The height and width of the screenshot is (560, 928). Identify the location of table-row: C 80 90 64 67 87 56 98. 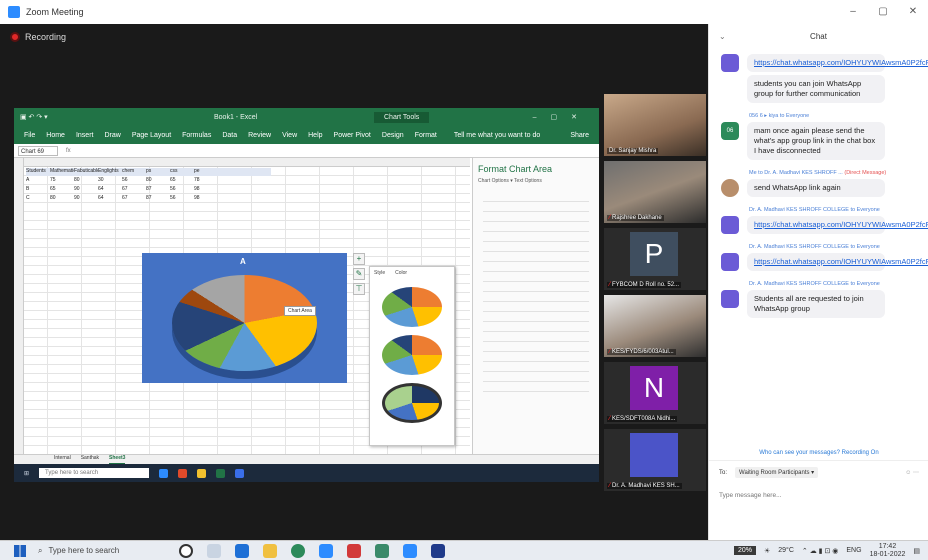
(148, 199).